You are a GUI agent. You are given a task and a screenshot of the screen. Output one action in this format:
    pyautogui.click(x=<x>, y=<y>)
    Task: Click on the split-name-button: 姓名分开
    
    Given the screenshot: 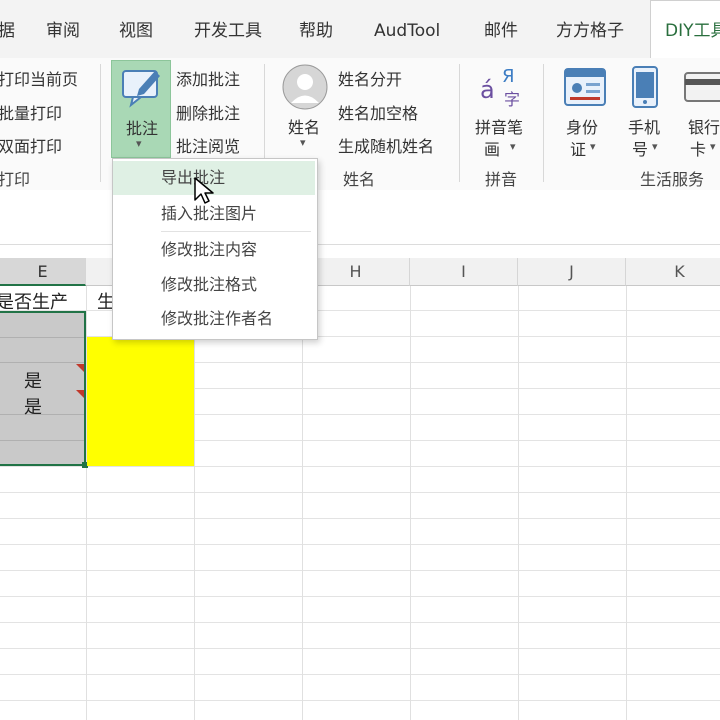 What is the action you would take?
    pyautogui.click(x=370, y=78)
    